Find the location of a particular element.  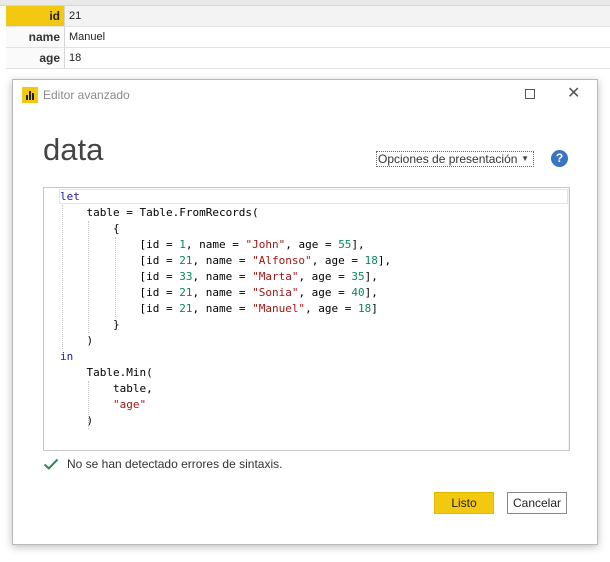

code-line: [id = 21, name = "Sonia", age = 40], is located at coordinates (219, 292).